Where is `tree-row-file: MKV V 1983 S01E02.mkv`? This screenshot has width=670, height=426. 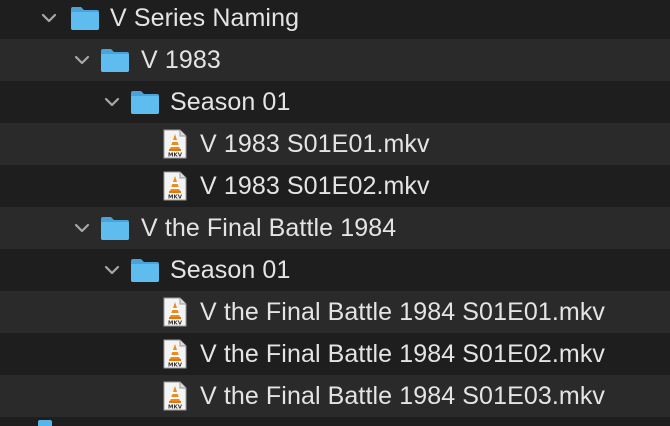 tree-row-file: MKV V 1983 S01E02.mkv is located at coordinates (335, 186).